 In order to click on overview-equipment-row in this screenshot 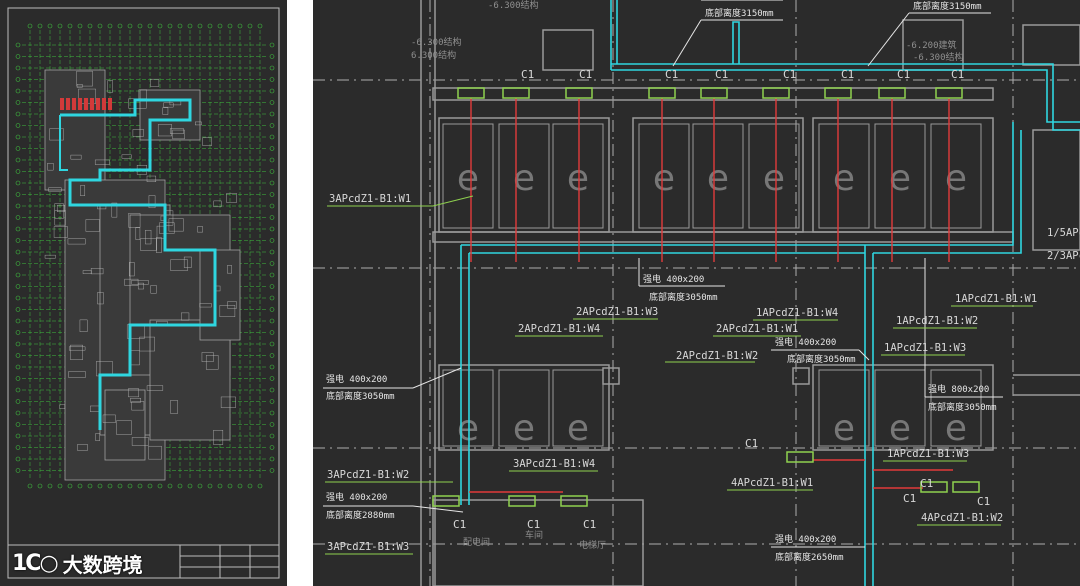, I will do `click(86, 104)`.